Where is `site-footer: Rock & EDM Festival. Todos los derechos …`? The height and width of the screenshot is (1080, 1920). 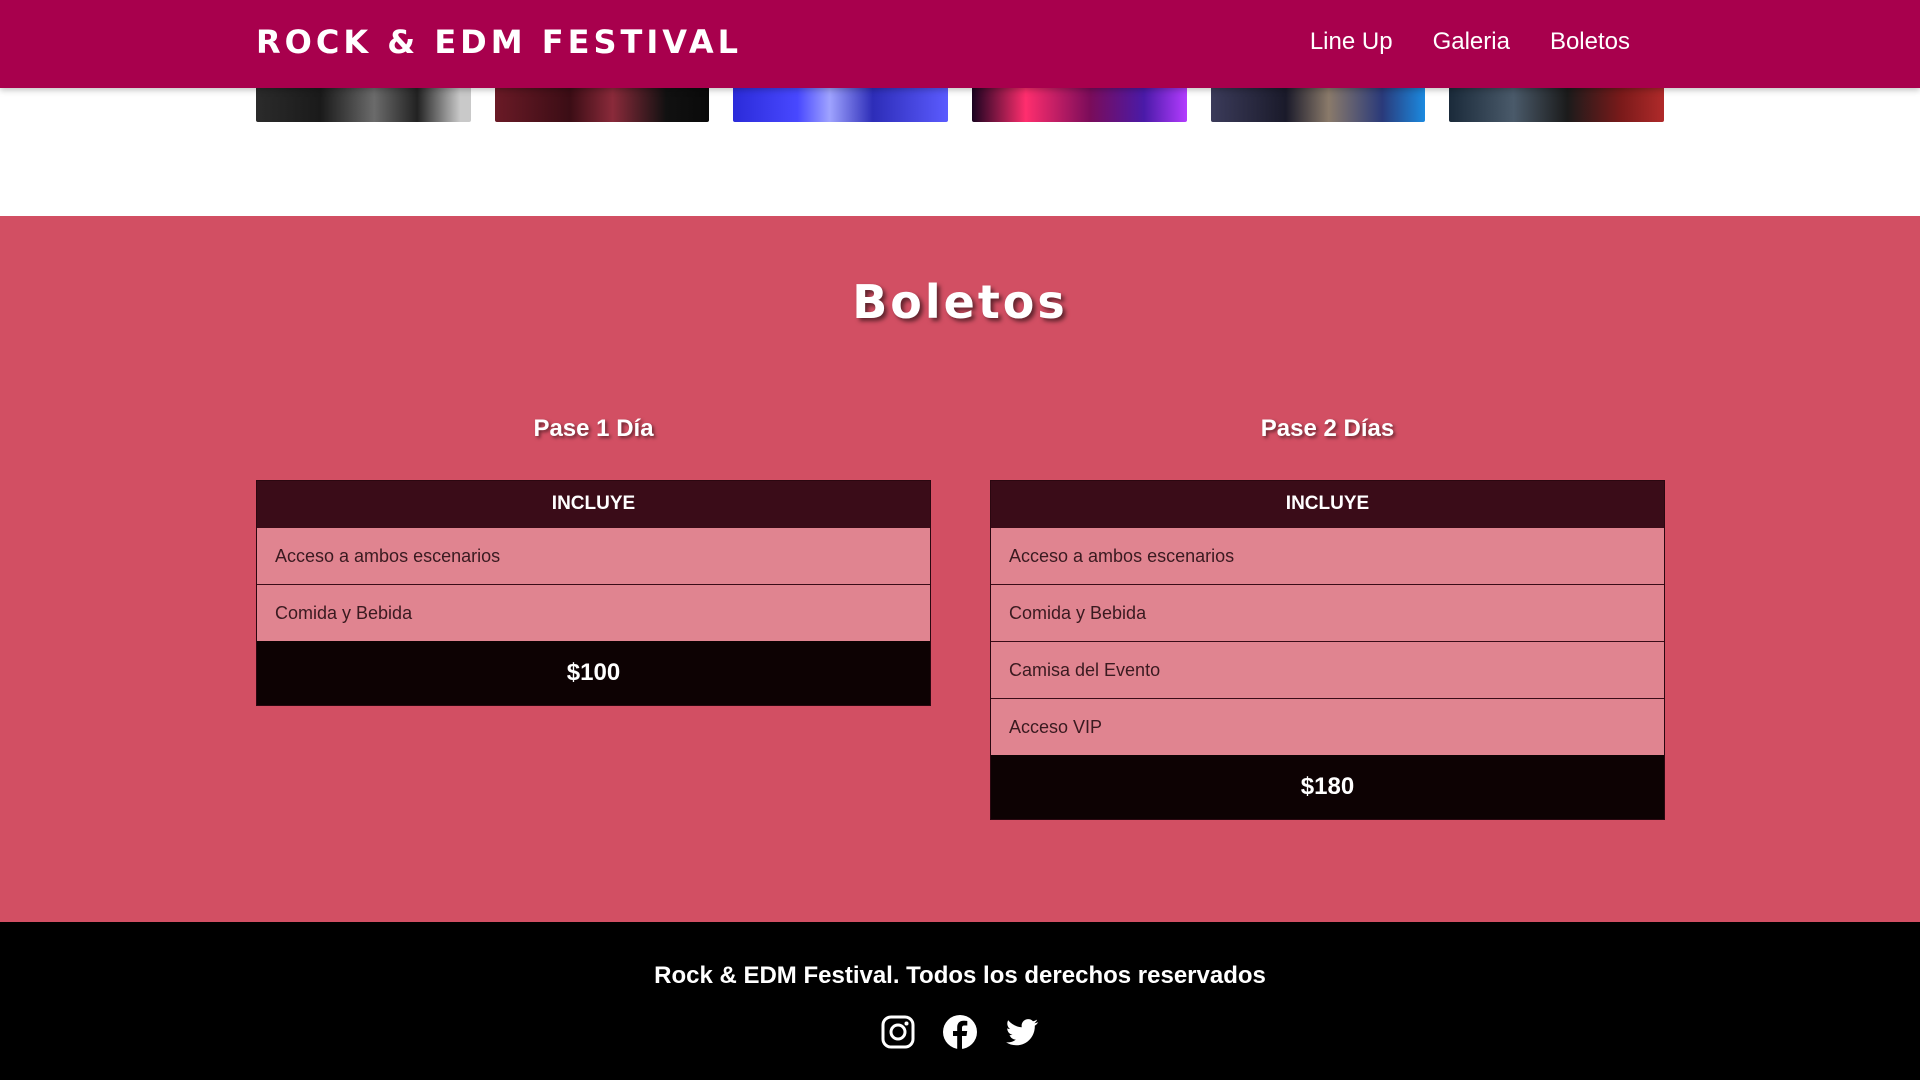 site-footer: Rock & EDM Festival. Todos los derechos … is located at coordinates (960, 1001).